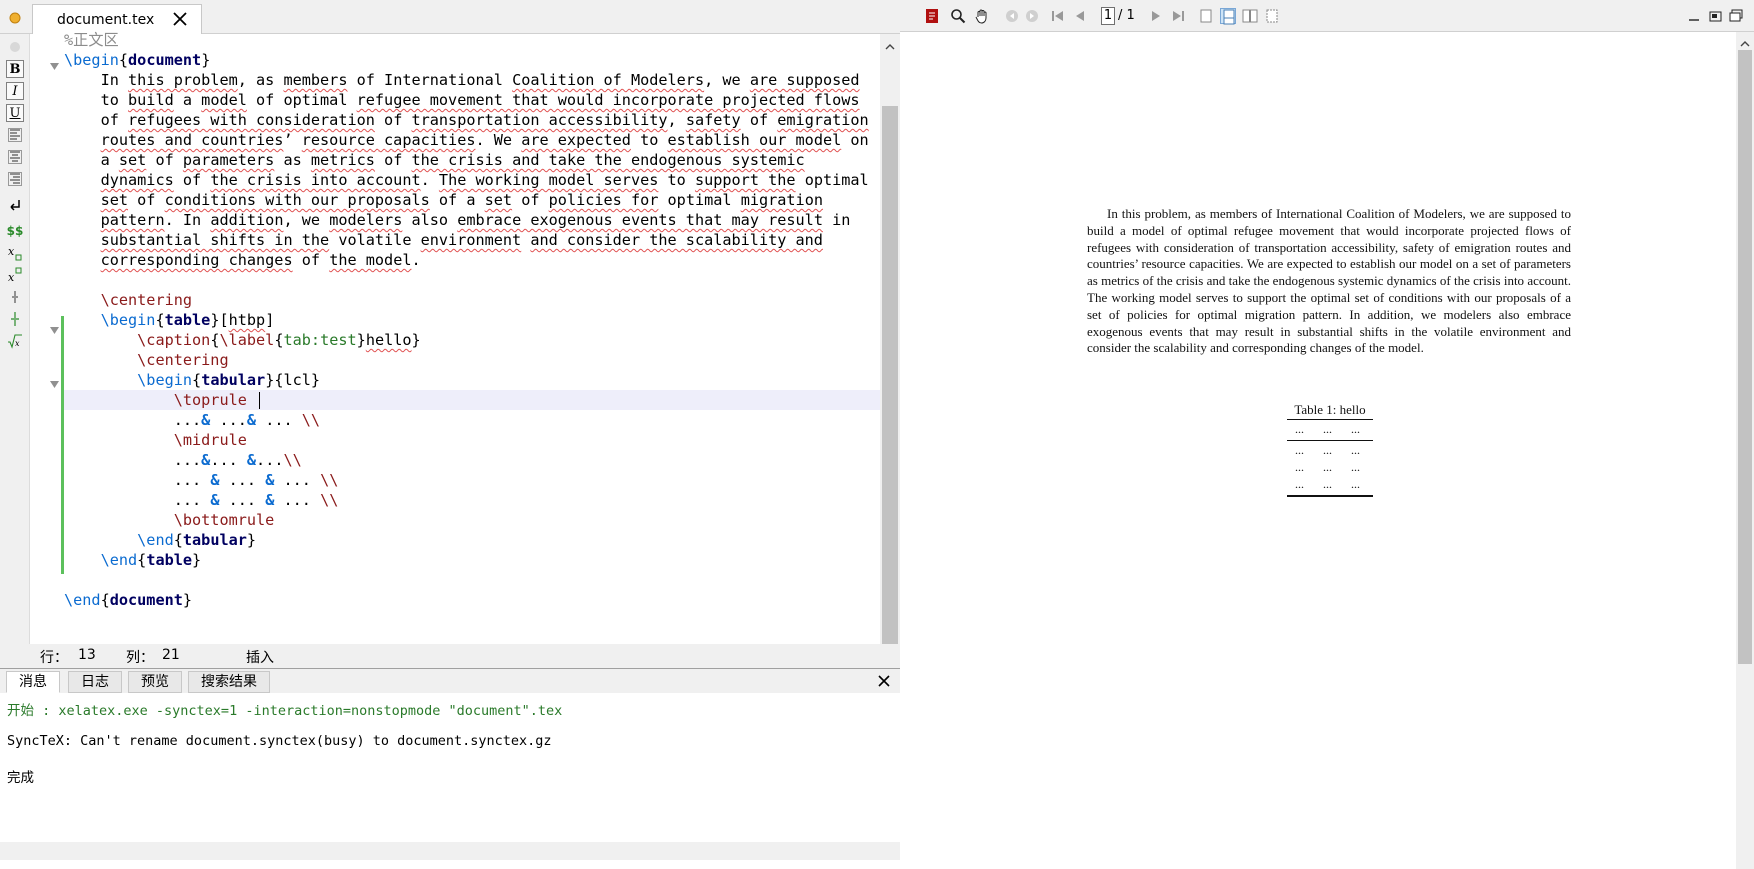  What do you see at coordinates (215, 400) in the screenshot?
I see `code-token: \toprule` at bounding box center [215, 400].